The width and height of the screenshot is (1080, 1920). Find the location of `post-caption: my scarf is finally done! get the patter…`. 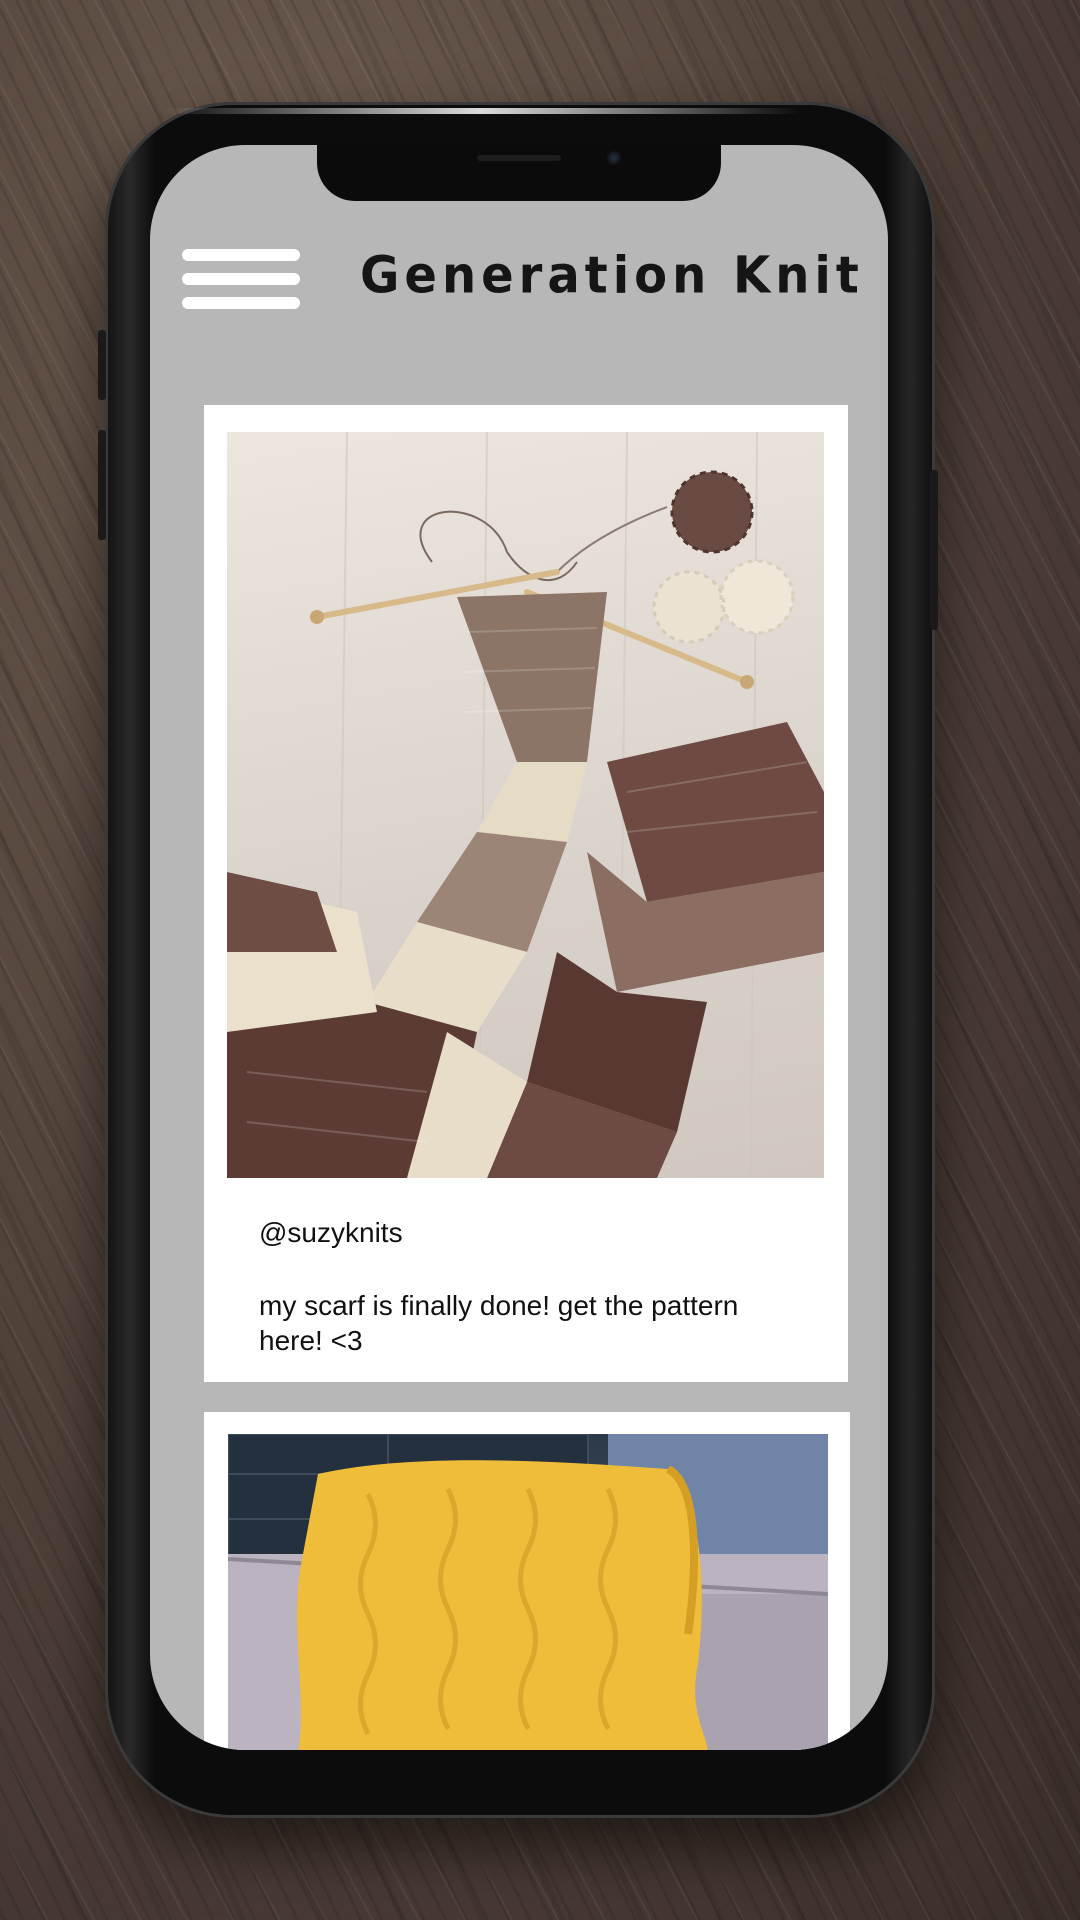

post-caption: my scarf is finally done! get the patter… is located at coordinates (499, 1323).